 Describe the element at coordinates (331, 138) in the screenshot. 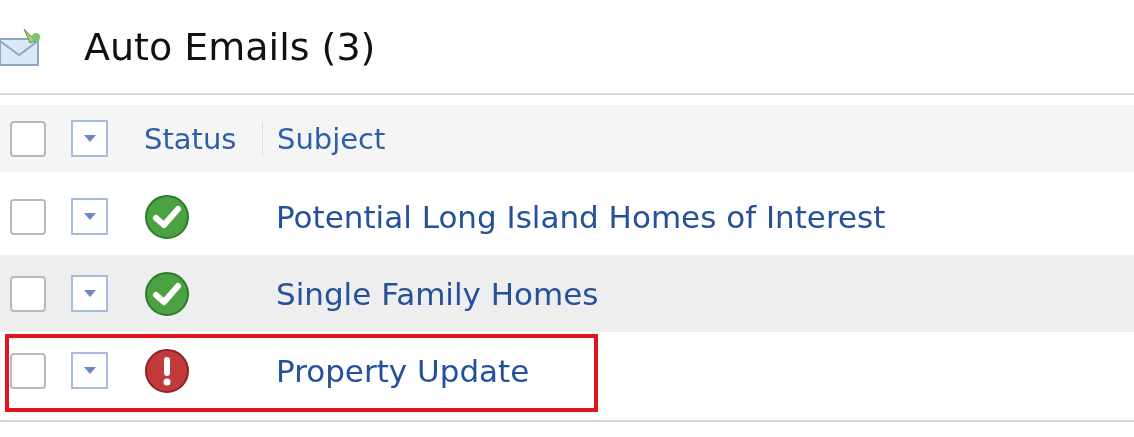

I see `column-header: Subject` at that location.